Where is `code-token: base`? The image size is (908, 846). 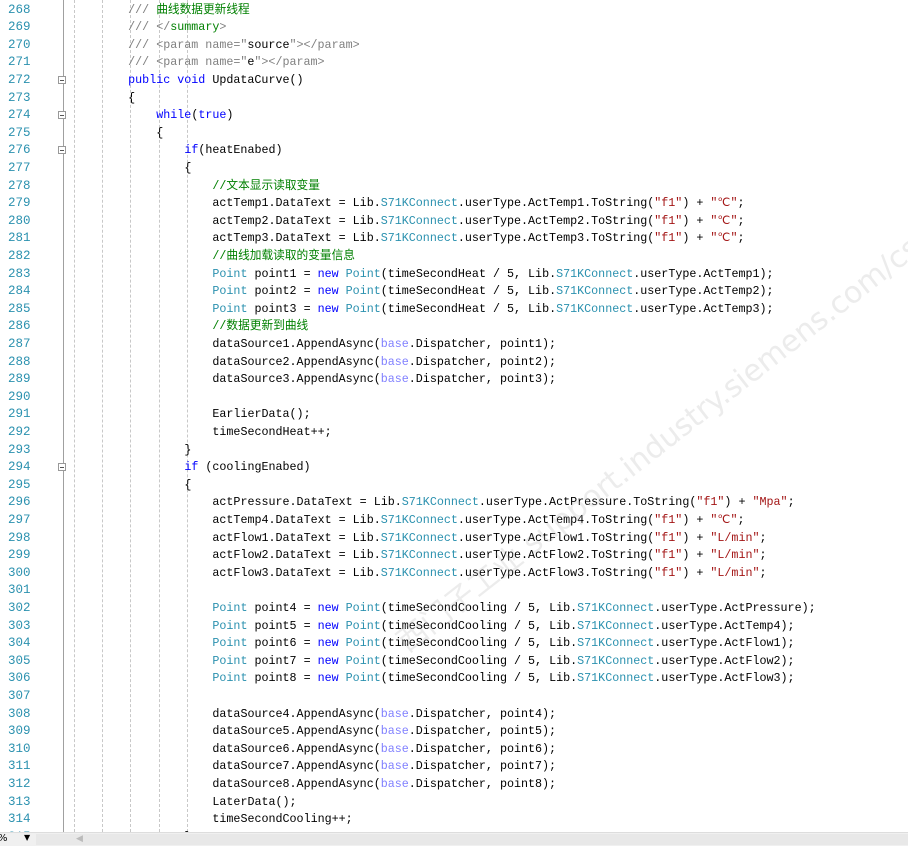
code-token: base is located at coordinates (394, 379).